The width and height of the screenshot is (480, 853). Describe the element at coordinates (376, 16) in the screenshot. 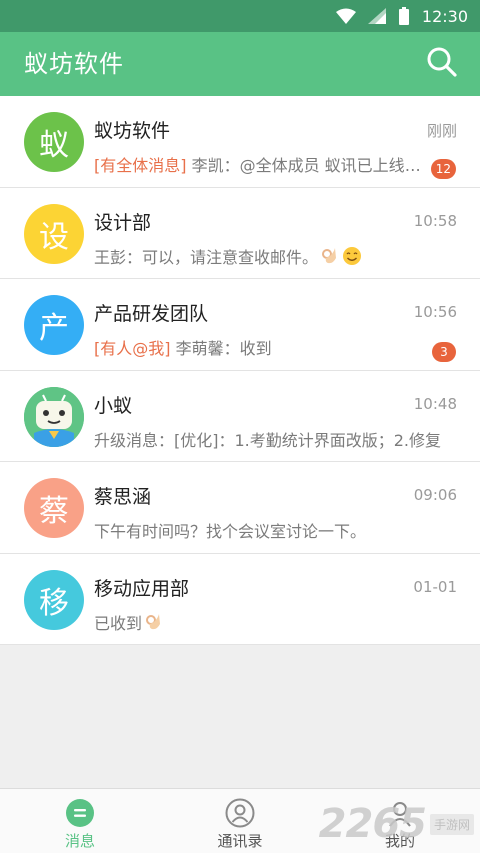

I see `signal-icon` at that location.